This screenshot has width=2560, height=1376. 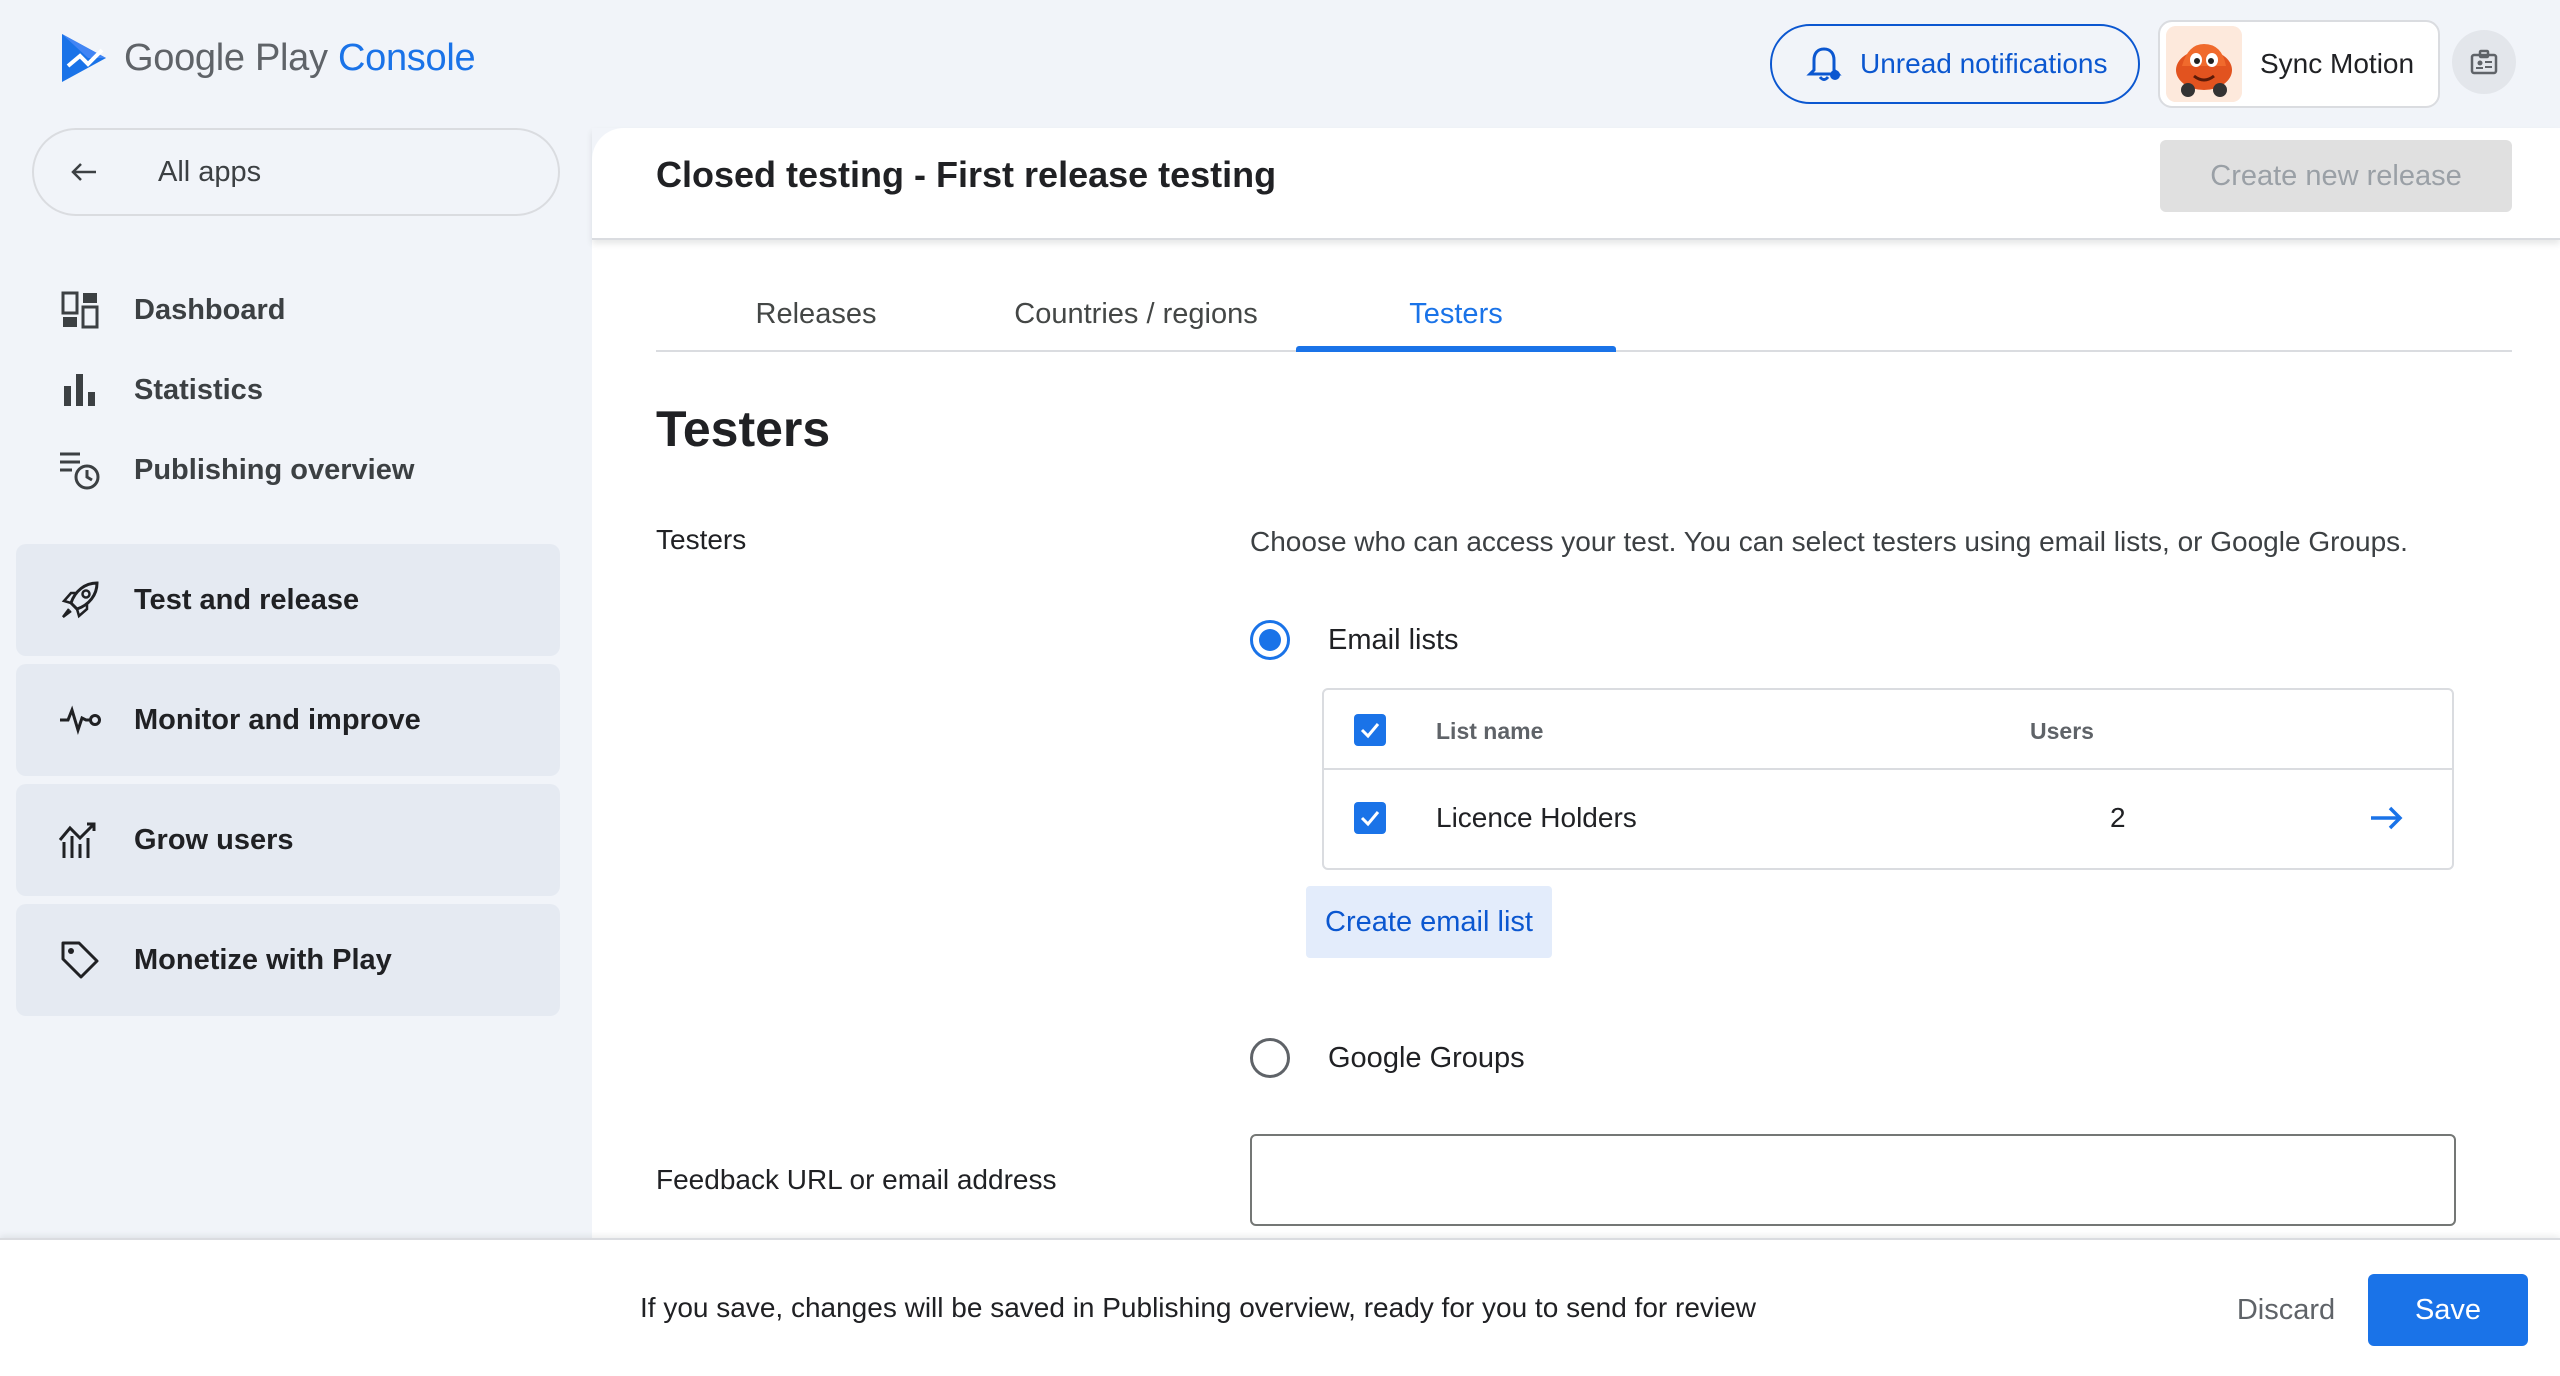 What do you see at coordinates (1853, 1180) in the screenshot?
I see `feedback-url-input` at bounding box center [1853, 1180].